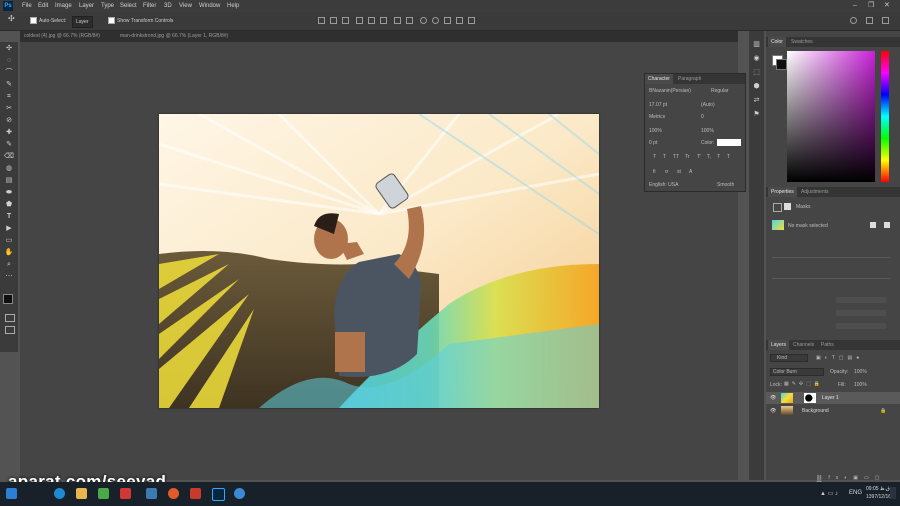  I want to click on layer-name: Background, so click(815, 411).